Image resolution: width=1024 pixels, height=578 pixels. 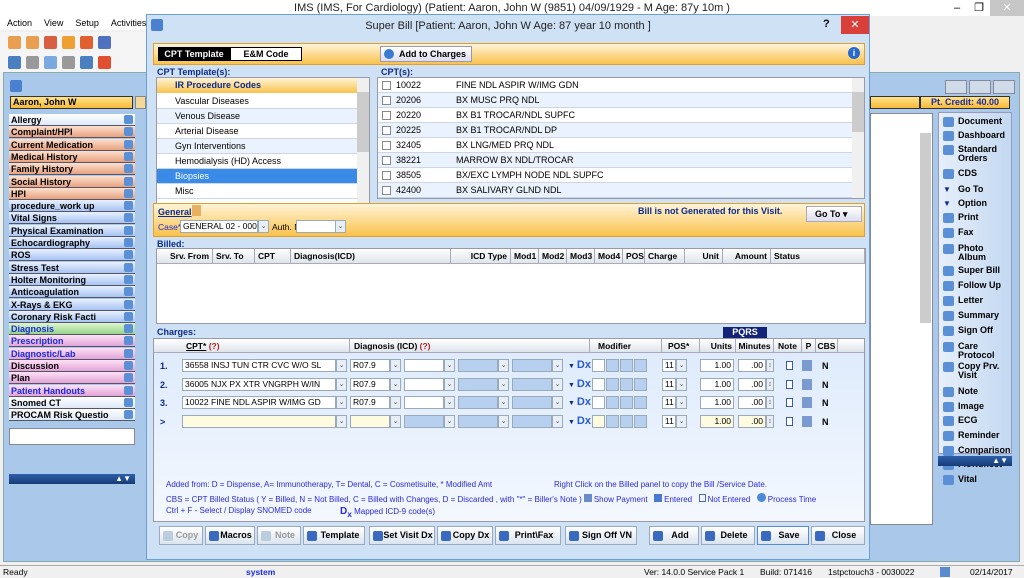 What do you see at coordinates (975, 461) in the screenshot?
I see `right-scroll-arrows: ▲▼` at bounding box center [975, 461].